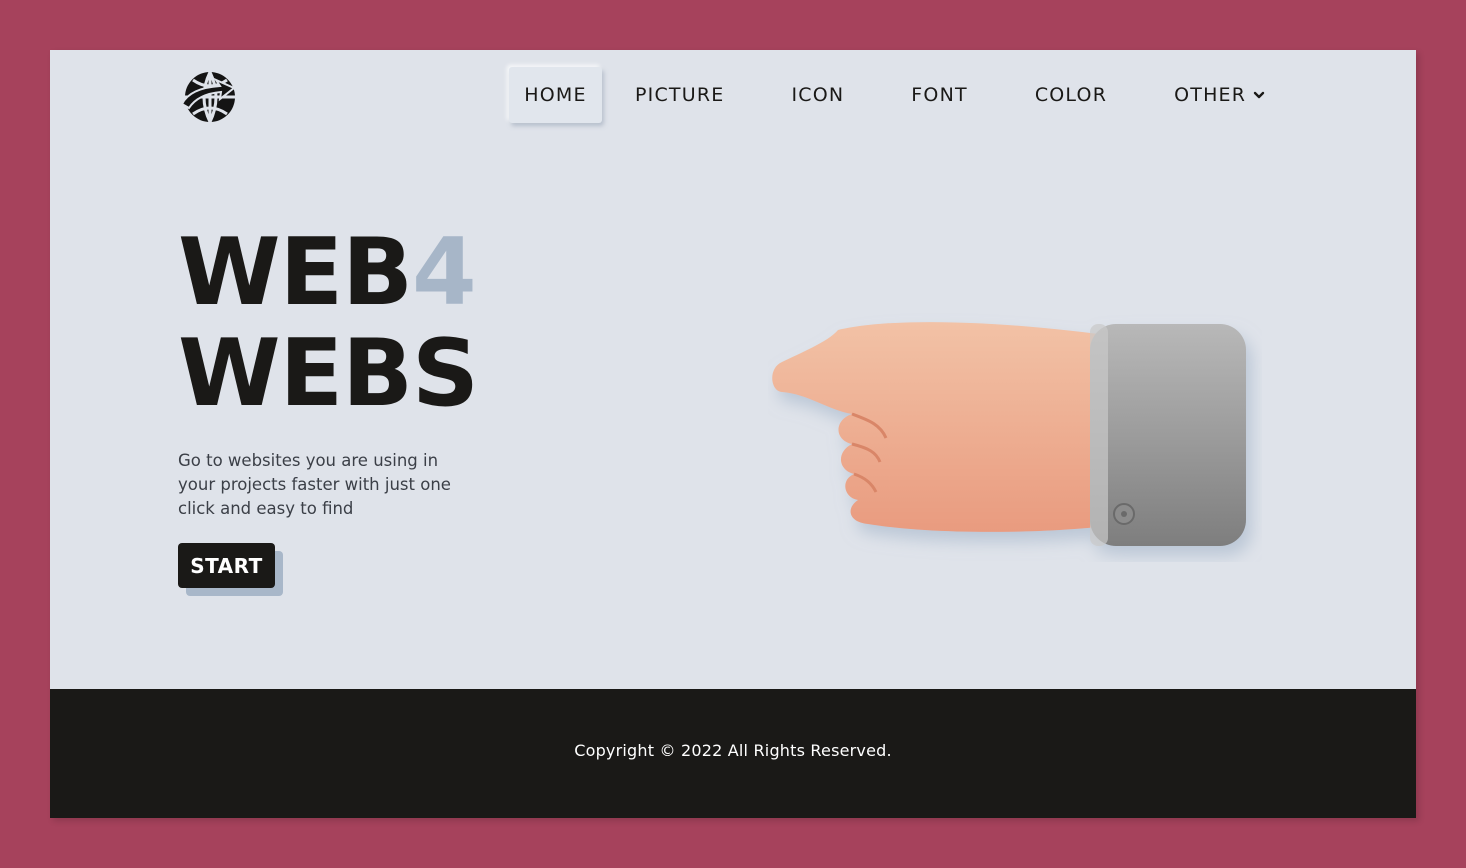  What do you see at coordinates (1009, 434) in the screenshot?
I see `pointing-hand-illustration` at bounding box center [1009, 434].